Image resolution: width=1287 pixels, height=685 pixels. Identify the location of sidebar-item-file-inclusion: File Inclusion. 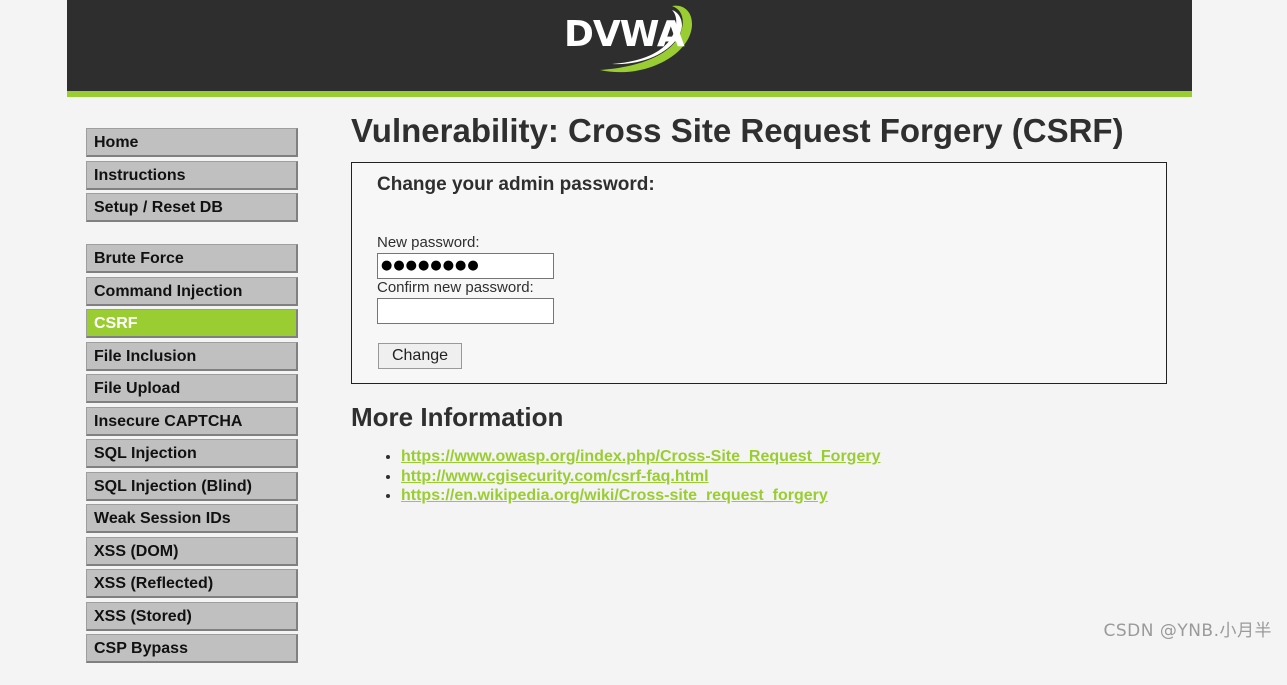
(192, 356).